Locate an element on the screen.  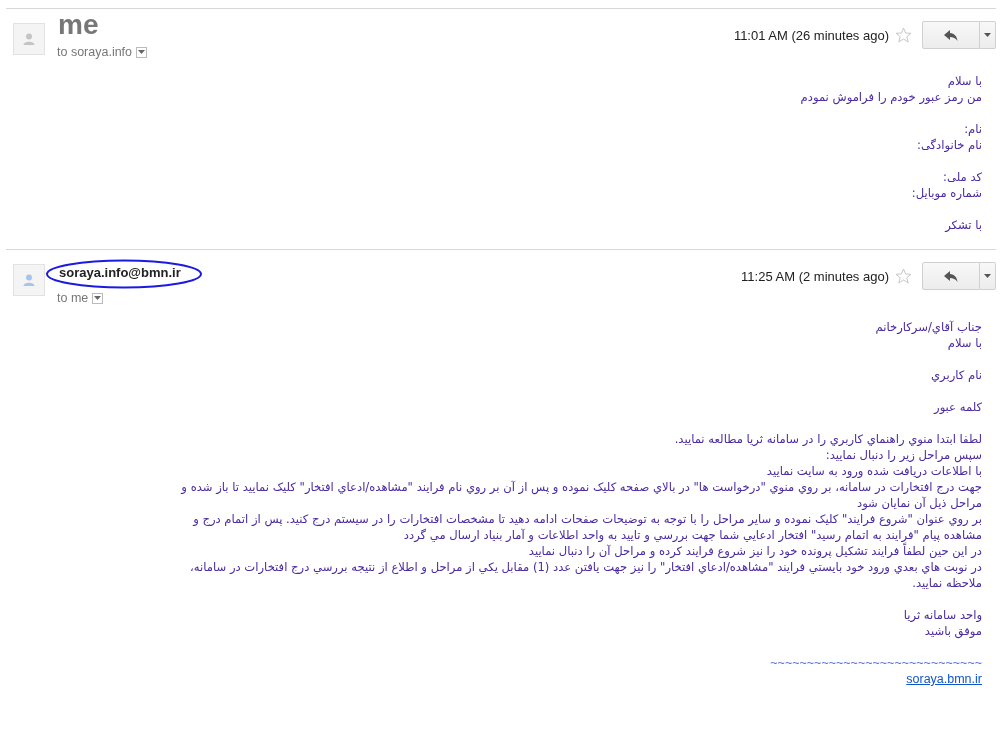
message-line: در اين حين لطفاً فرايند تشکيل پرونده خود را نيز شروع فرايند کرده و مراحل آن را دنبال نماييد is located at coordinates (755, 551).